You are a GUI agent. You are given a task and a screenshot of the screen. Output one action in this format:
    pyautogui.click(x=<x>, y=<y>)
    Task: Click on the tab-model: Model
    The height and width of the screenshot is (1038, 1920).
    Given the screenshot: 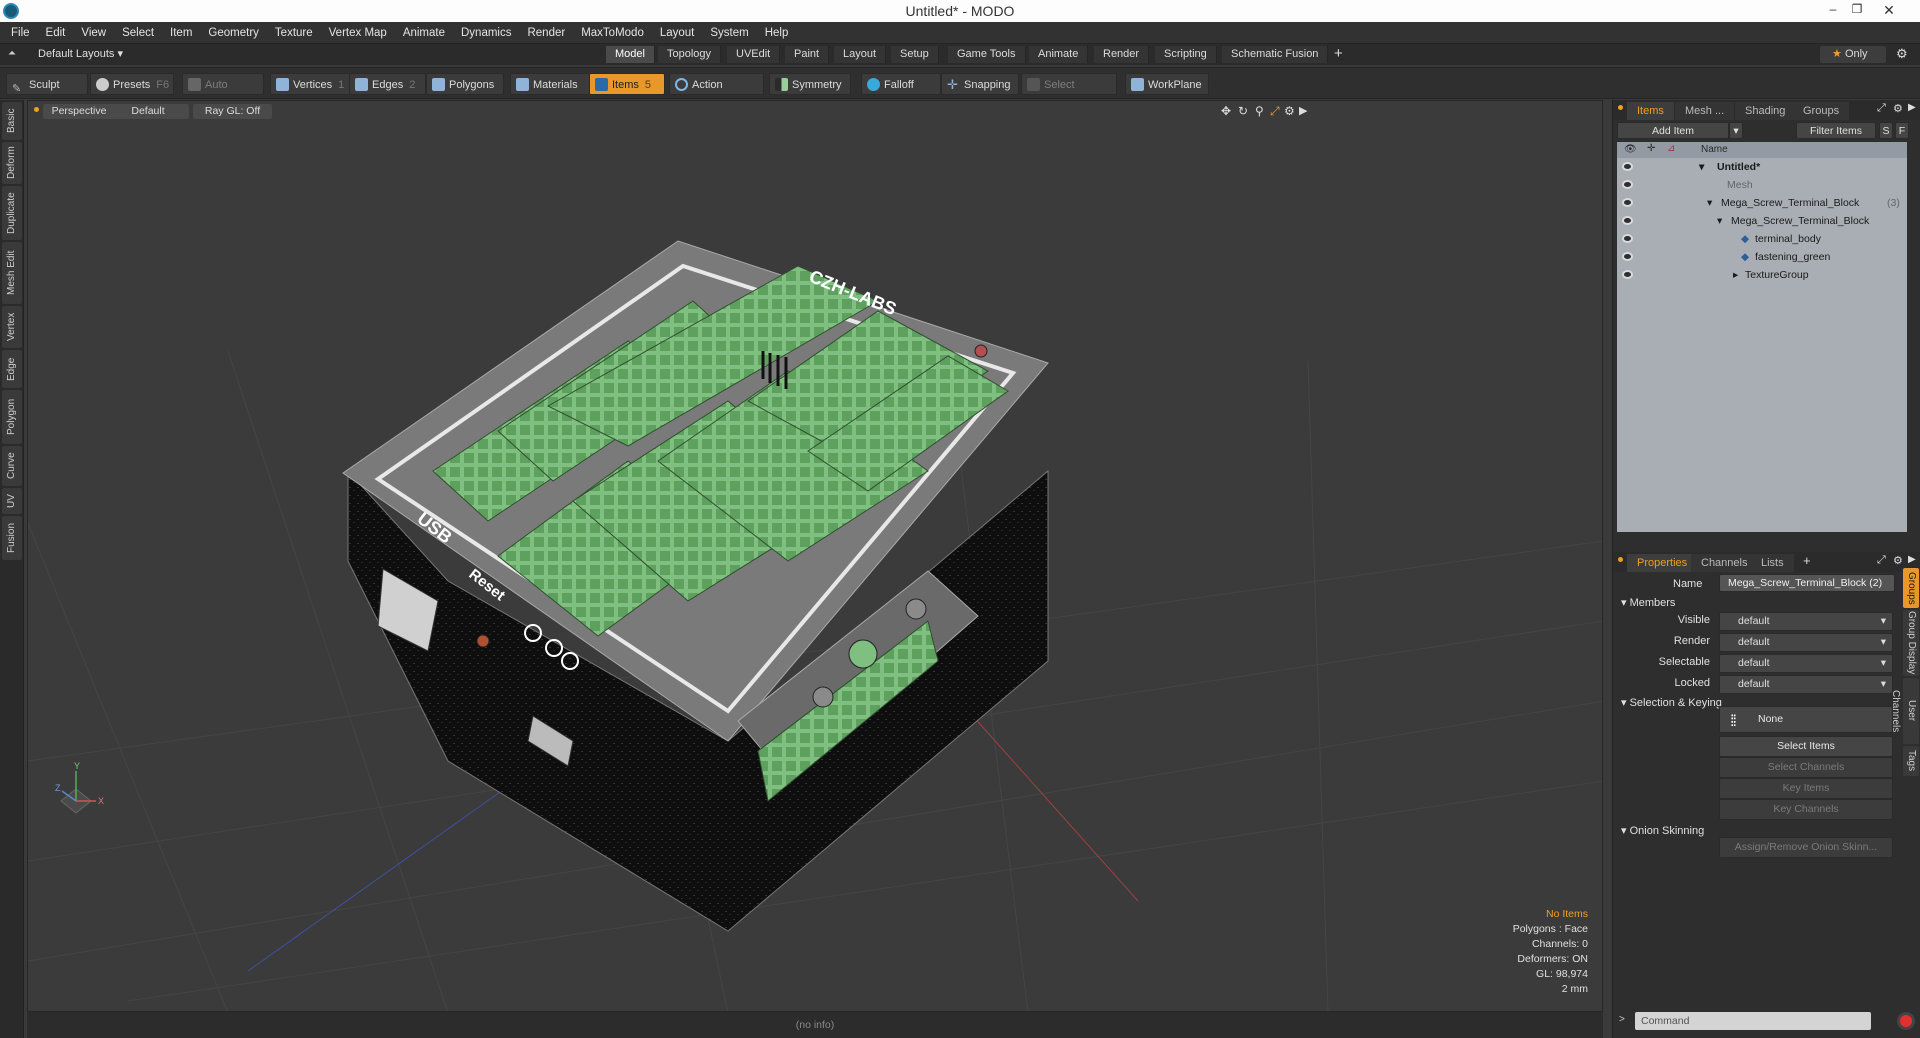 What is the action you would take?
    pyautogui.click(x=630, y=54)
    